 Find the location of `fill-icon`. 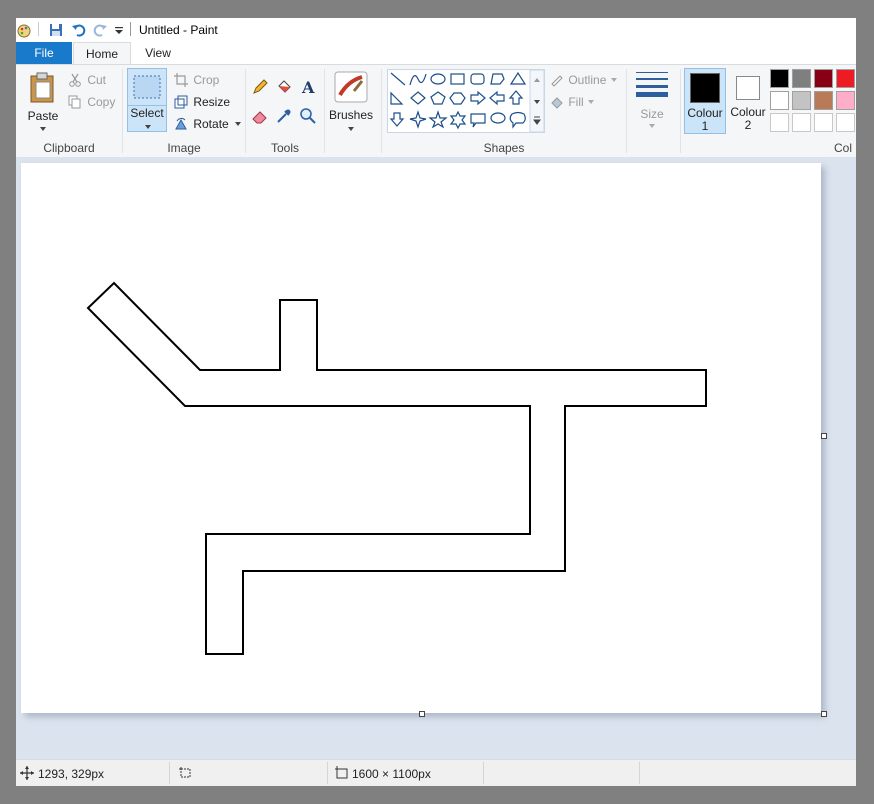

fill-icon is located at coordinates (557, 103).